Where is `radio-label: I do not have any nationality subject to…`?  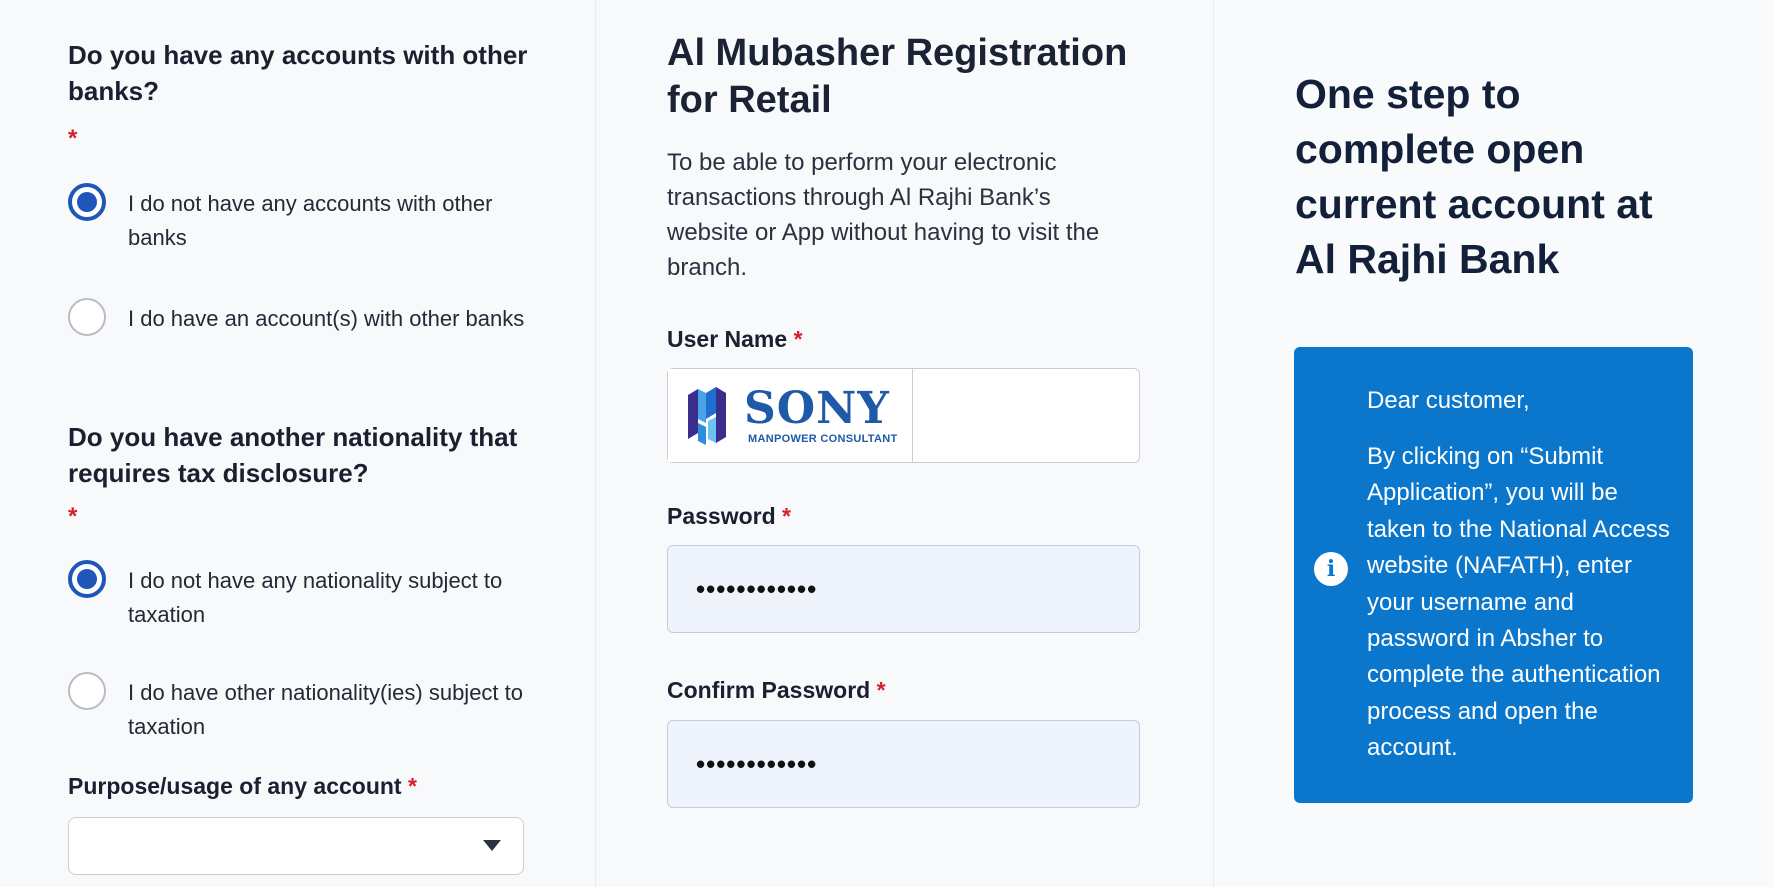
radio-label: I do not have any nationality subject to… is located at coordinates (315, 597).